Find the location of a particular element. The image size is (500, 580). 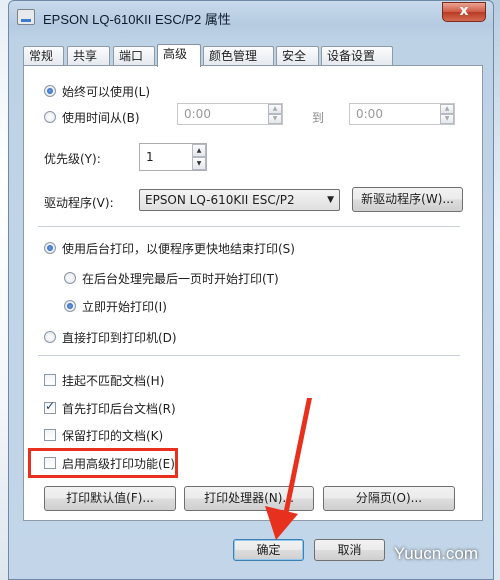

annotation-arrow-icon is located at coordinates (288, 469).